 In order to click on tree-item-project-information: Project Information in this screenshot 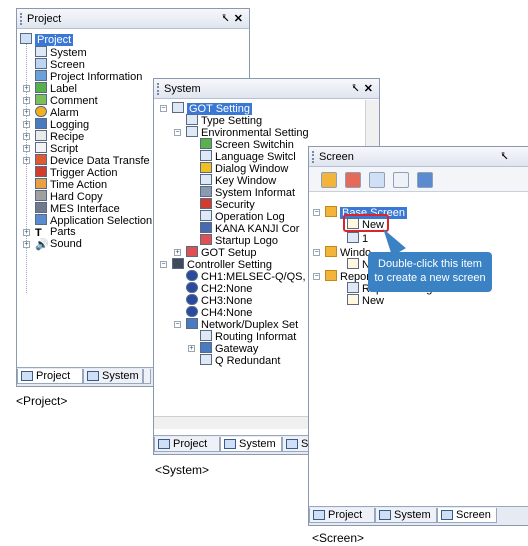, I will do `click(88, 76)`.